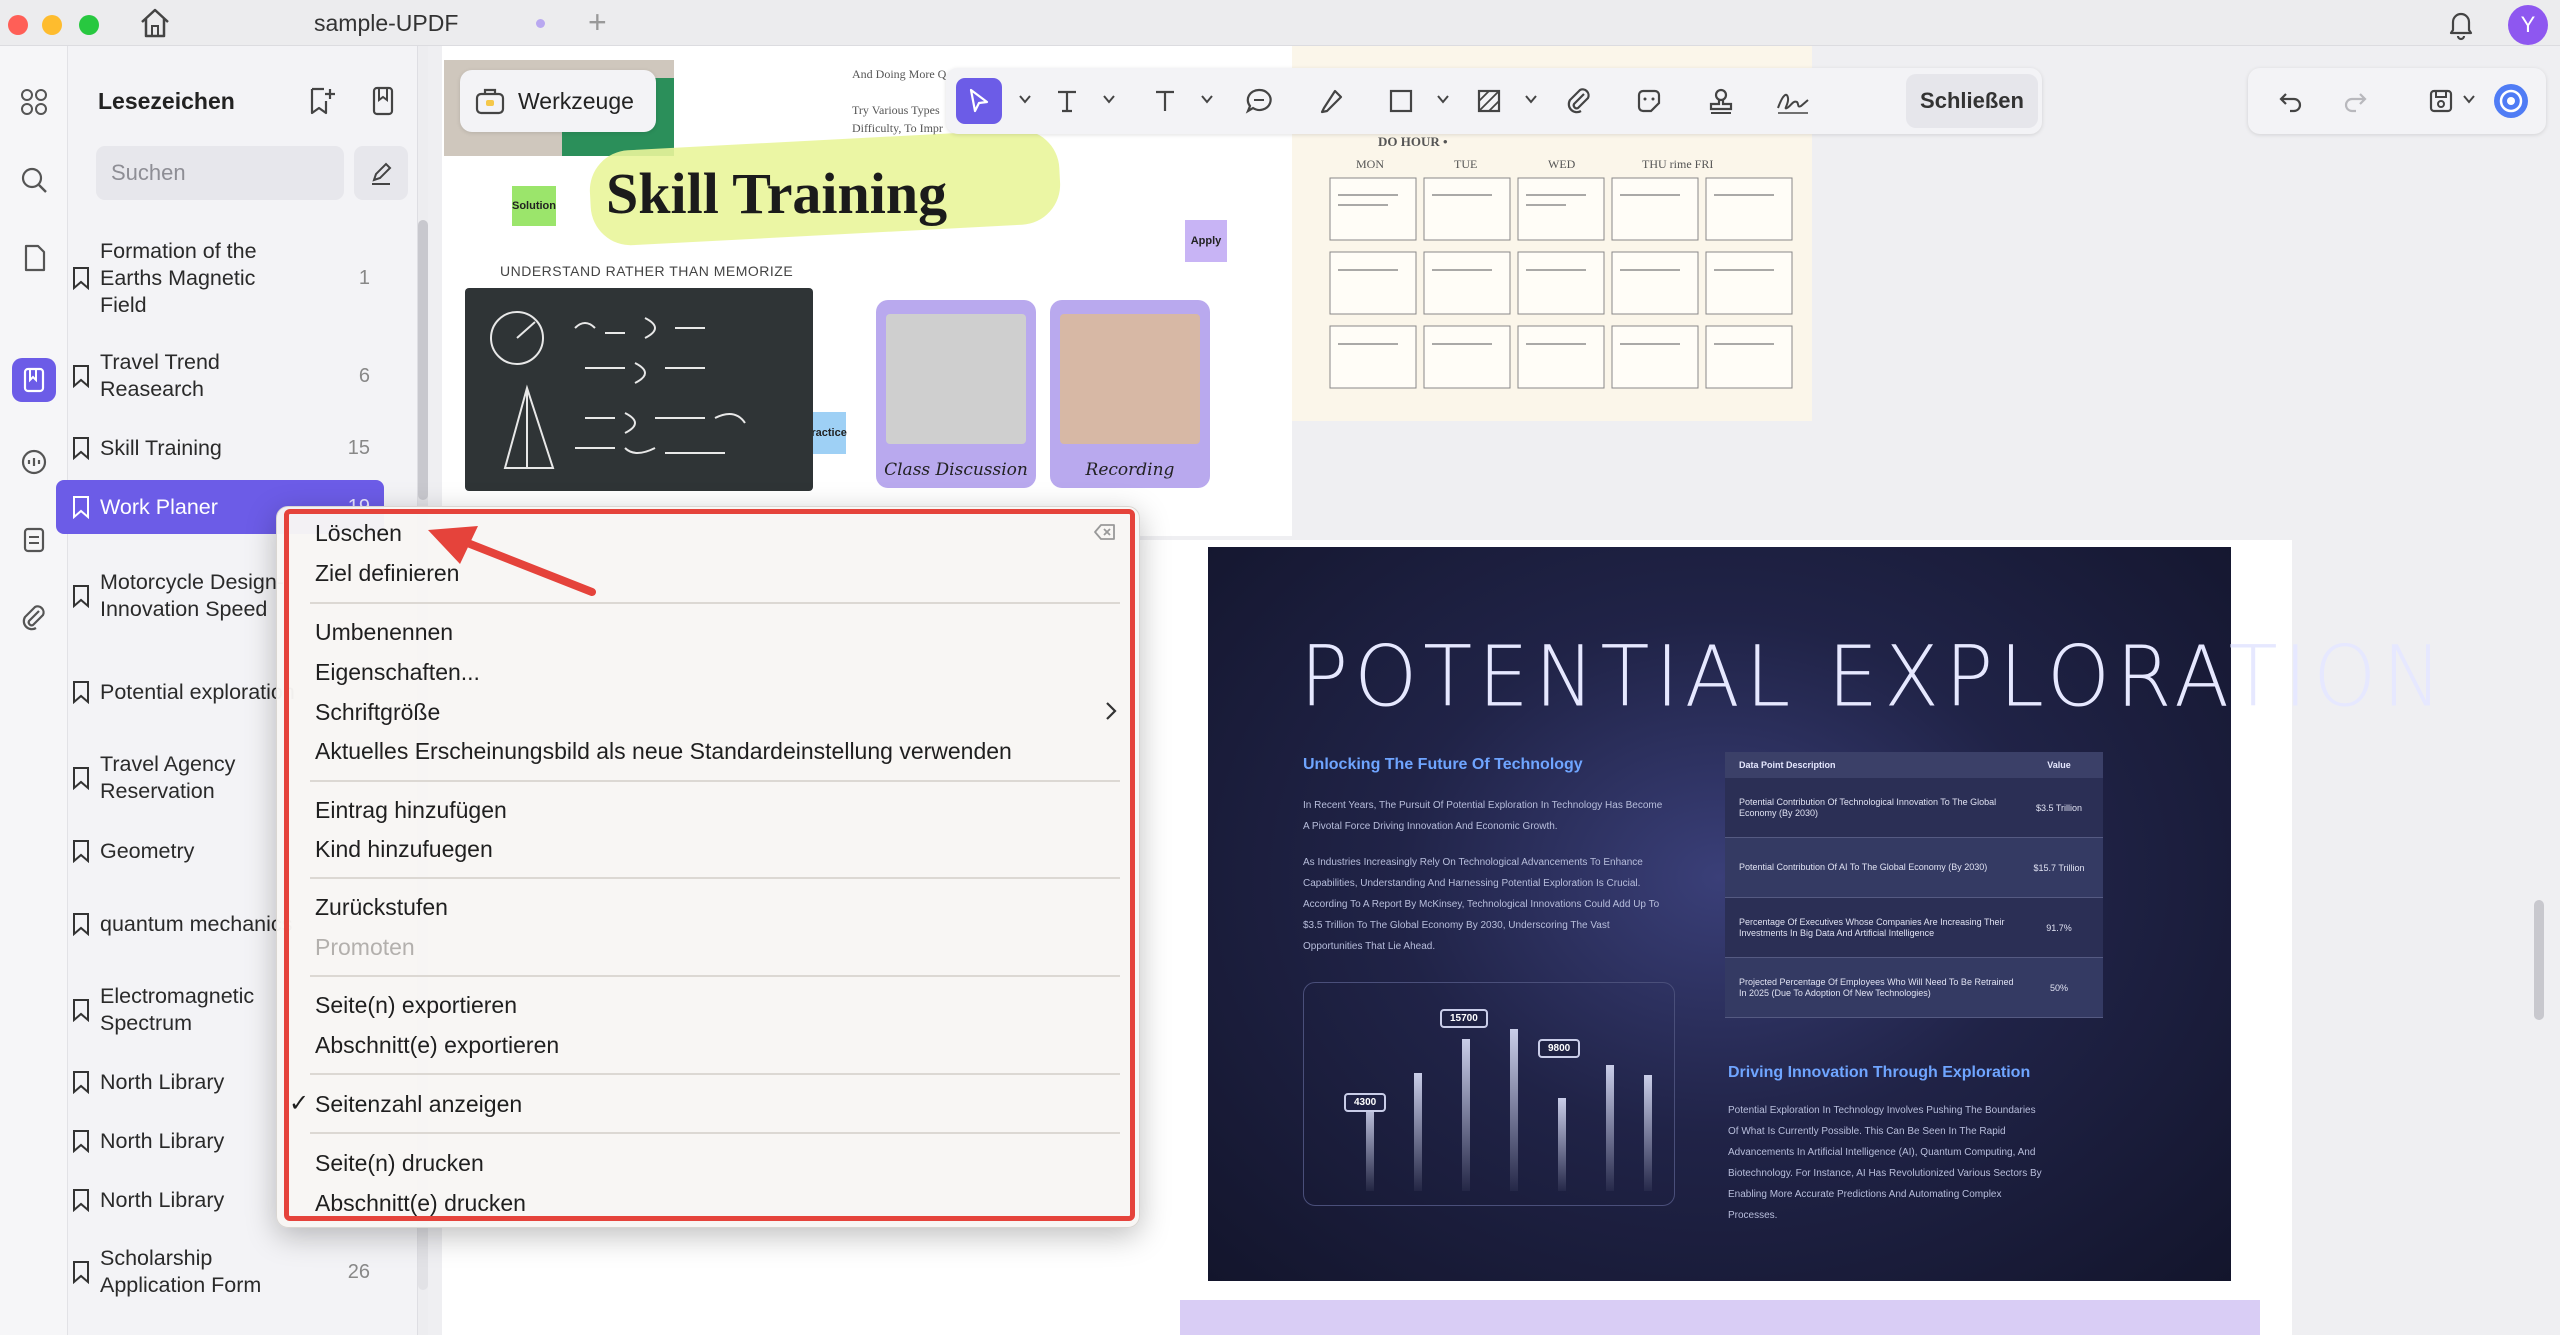 The image size is (2560, 1335). I want to click on menu-item-demote: Zurückstufen, so click(381, 907).